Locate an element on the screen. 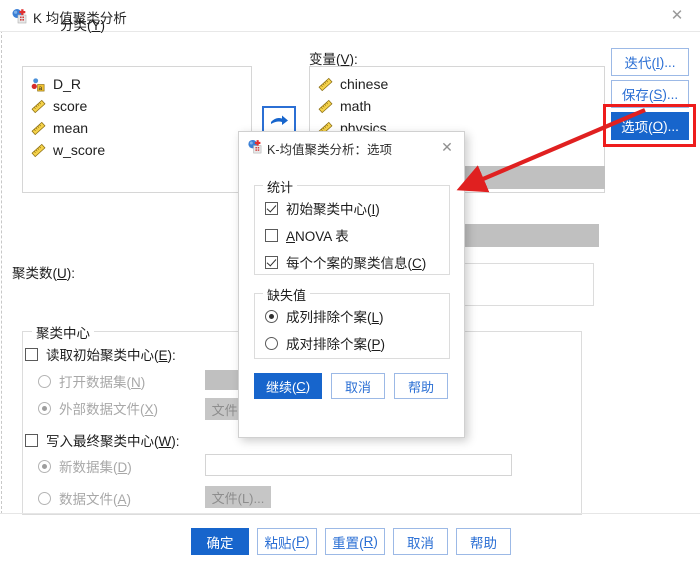 This screenshot has width=700, height=567. write-final-accesskey: W is located at coordinates (165, 441).